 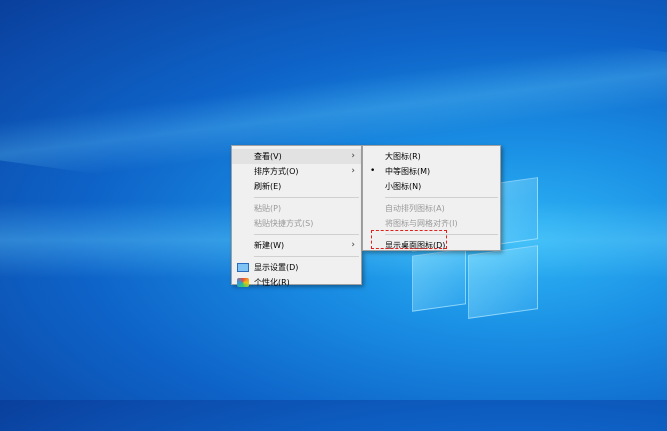 I want to click on menu-item-sort-by: 排序方式(O) ›, so click(x=296, y=171).